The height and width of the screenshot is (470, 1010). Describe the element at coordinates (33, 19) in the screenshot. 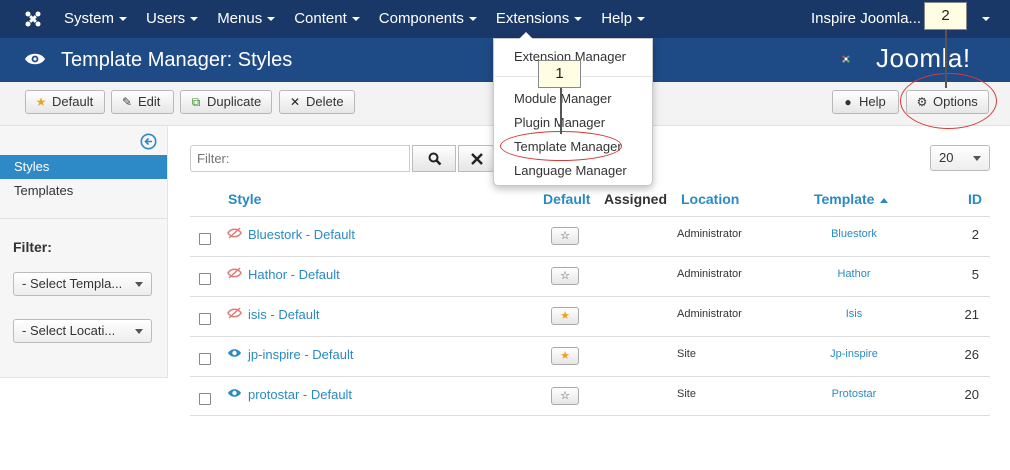

I see `joomla-logo-icon` at that location.